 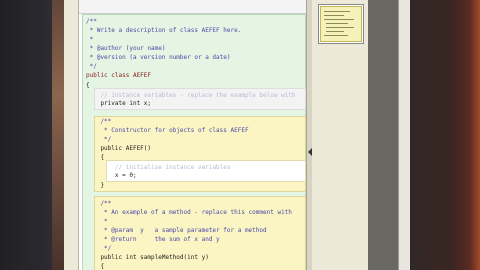 What do you see at coordinates (167, 131) in the screenshot?
I see `code-line: * Constructor for objects of class AEFEF` at bounding box center [167, 131].